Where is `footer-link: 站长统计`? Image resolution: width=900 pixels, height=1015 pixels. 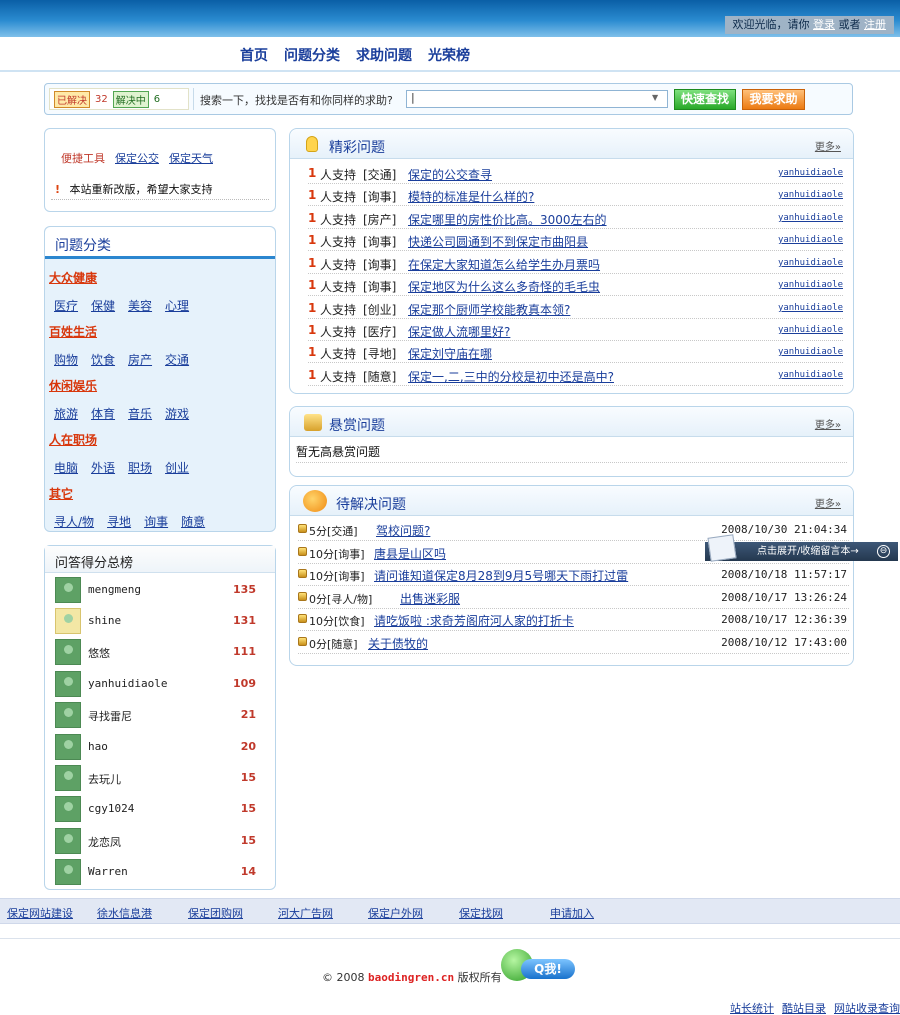 footer-link: 站长统计 is located at coordinates (752, 1007).